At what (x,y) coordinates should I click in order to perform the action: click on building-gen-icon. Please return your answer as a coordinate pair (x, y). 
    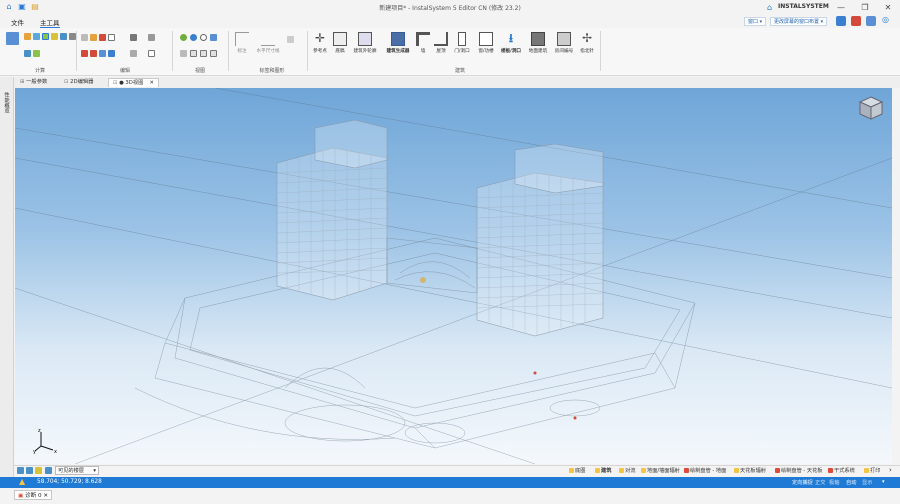
    Looking at the image, I should click on (398, 39).